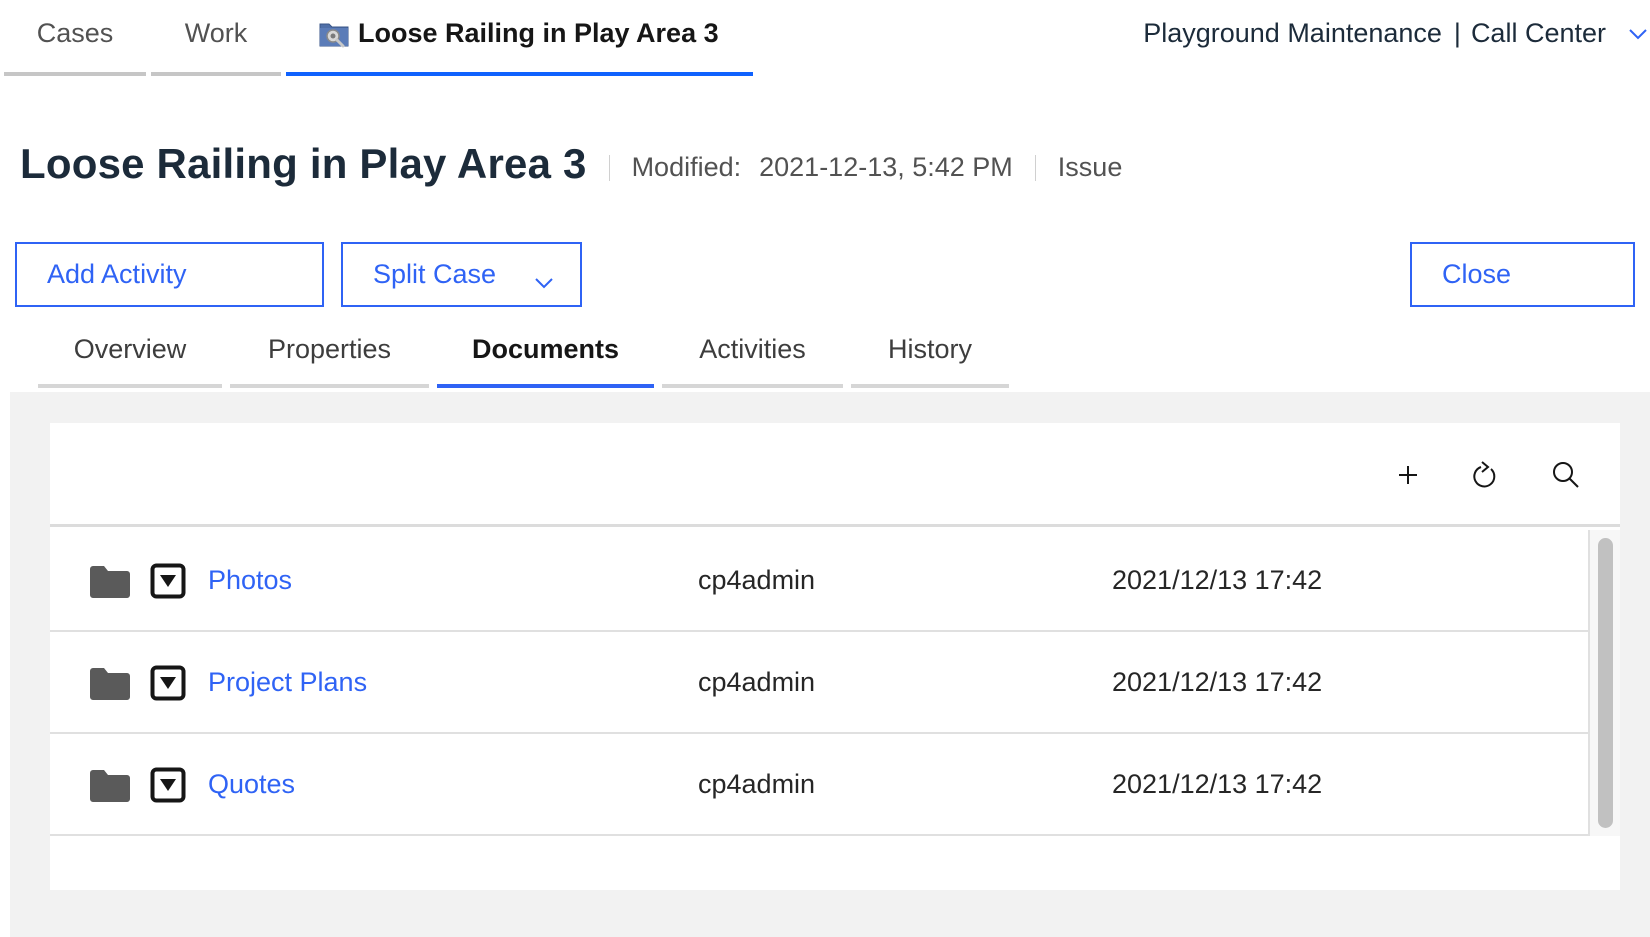 Image resolution: width=1650 pixels, height=937 pixels. I want to click on tab-activities: Activities, so click(752, 353).